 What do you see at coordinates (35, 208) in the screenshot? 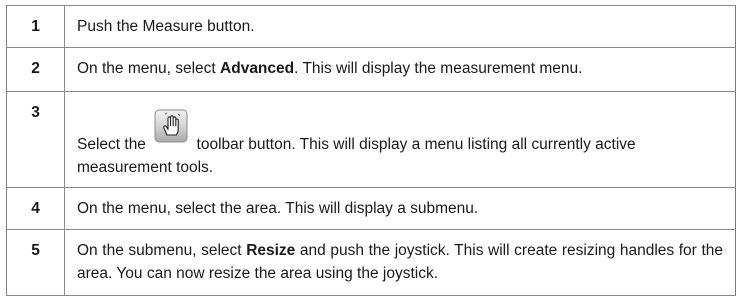
I see `step-number: 4` at bounding box center [35, 208].